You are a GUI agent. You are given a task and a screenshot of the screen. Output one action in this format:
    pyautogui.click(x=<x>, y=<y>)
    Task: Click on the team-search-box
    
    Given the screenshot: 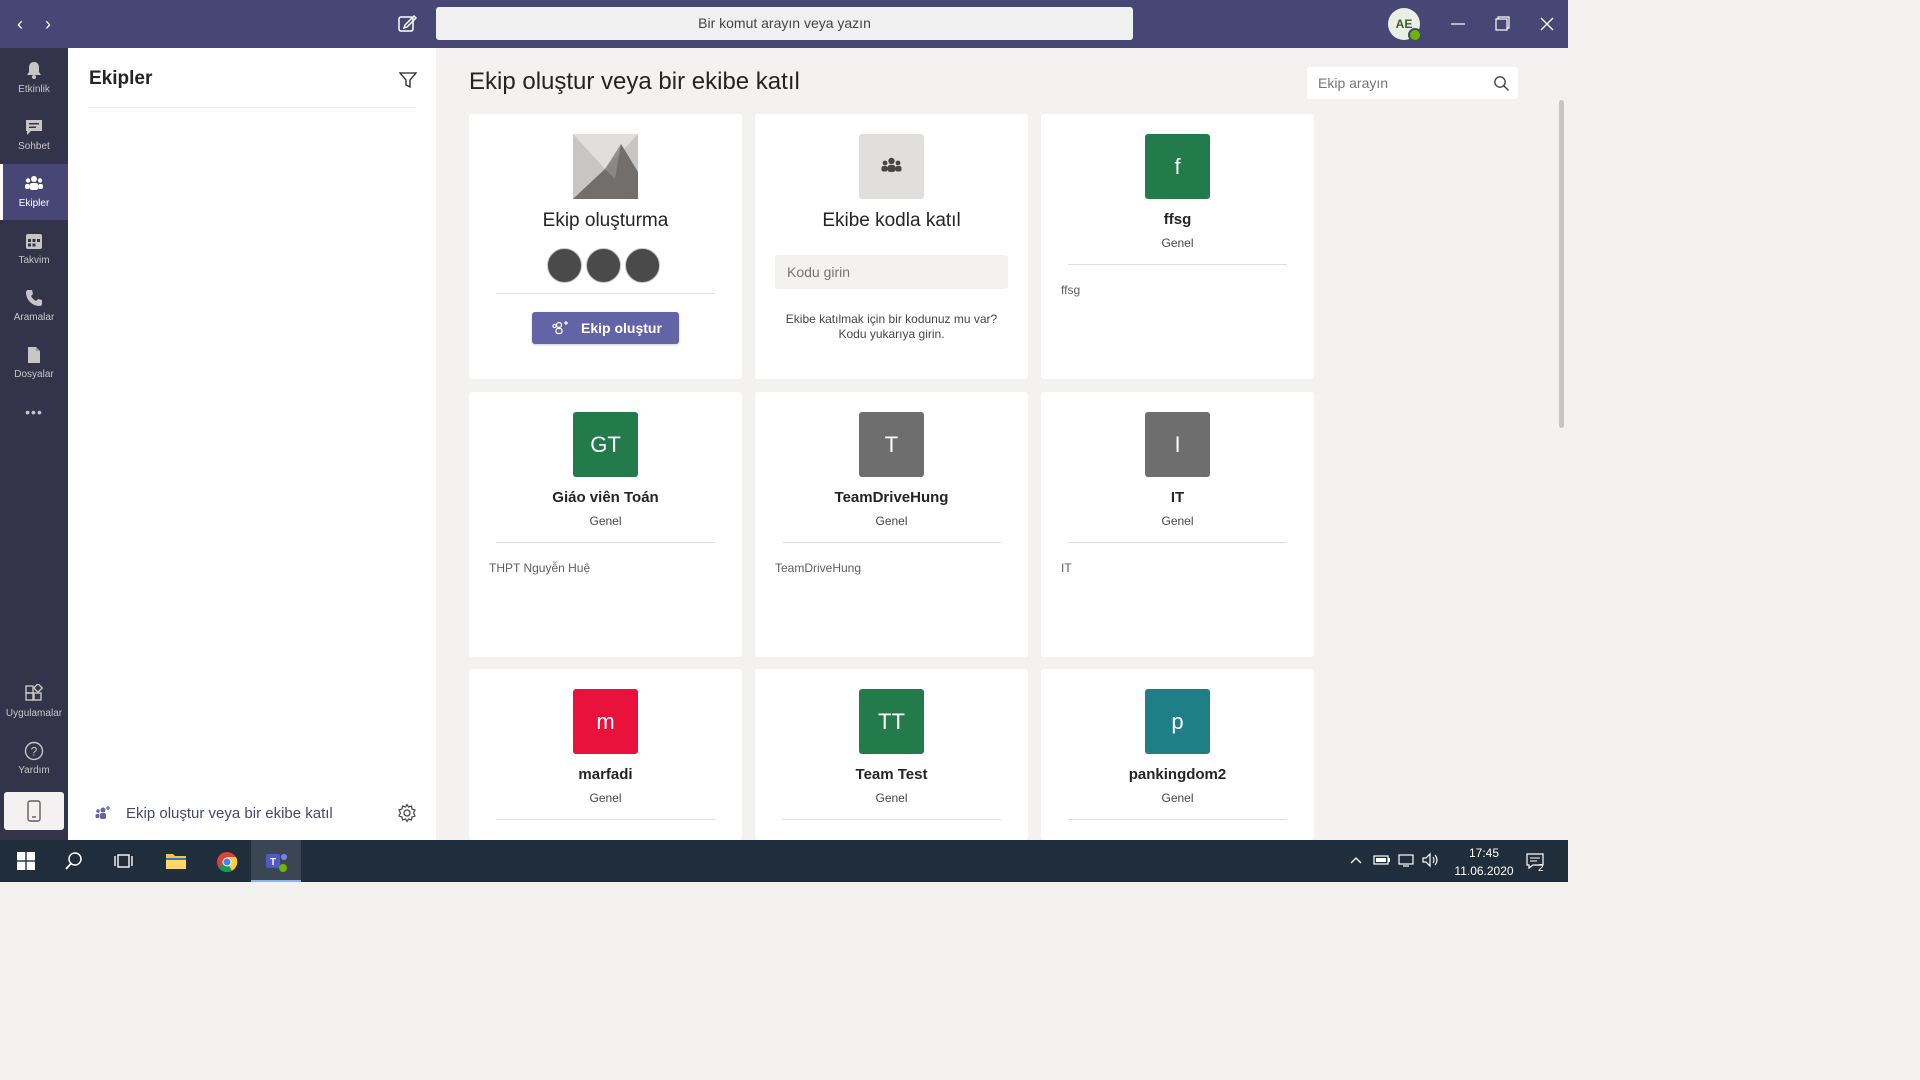 What is the action you would take?
    pyautogui.click(x=1412, y=83)
    